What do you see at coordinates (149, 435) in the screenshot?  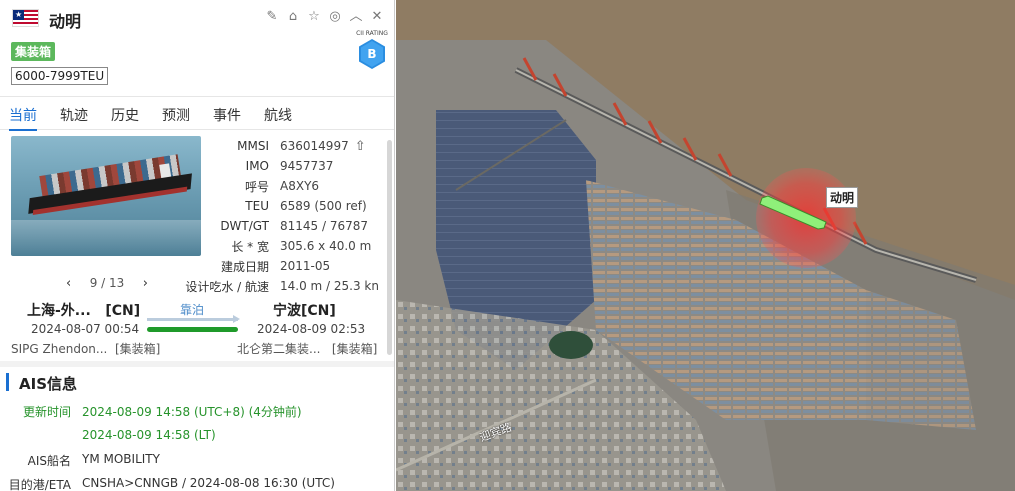 I see `ais-value: 2024-08-09 14:58 (LT)` at bounding box center [149, 435].